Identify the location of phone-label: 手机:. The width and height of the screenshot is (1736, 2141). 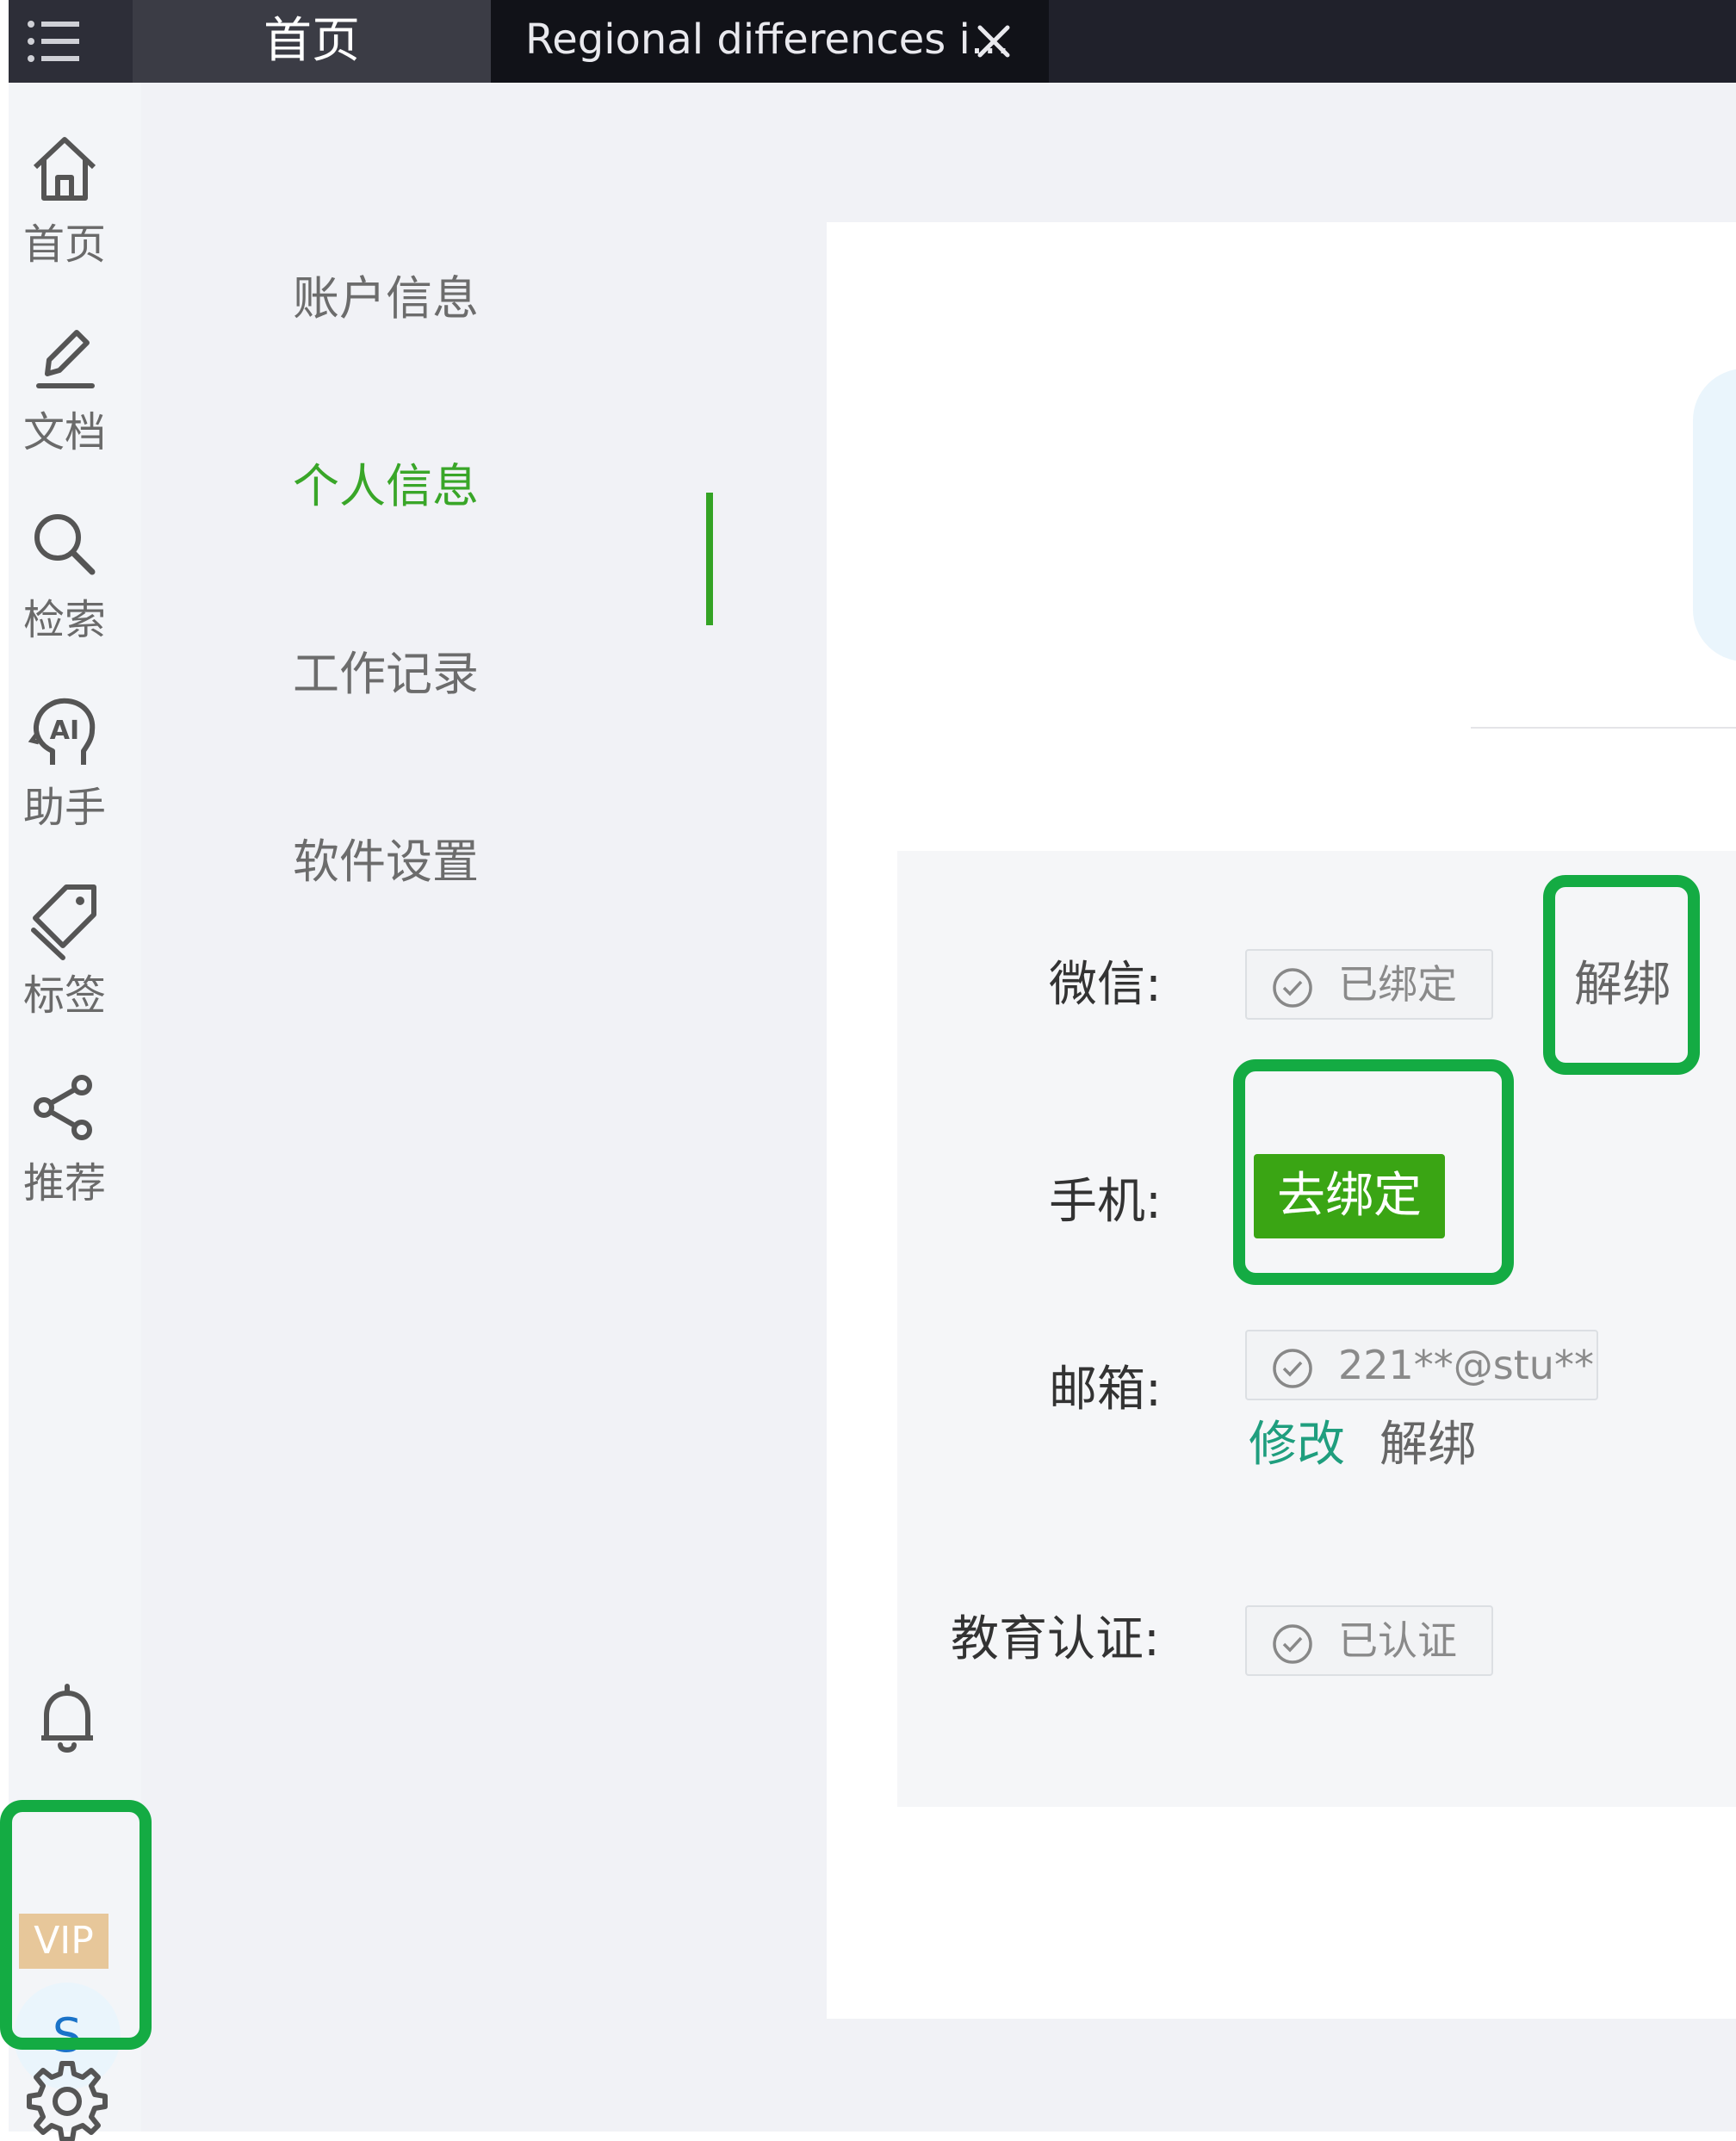
(1106, 1202).